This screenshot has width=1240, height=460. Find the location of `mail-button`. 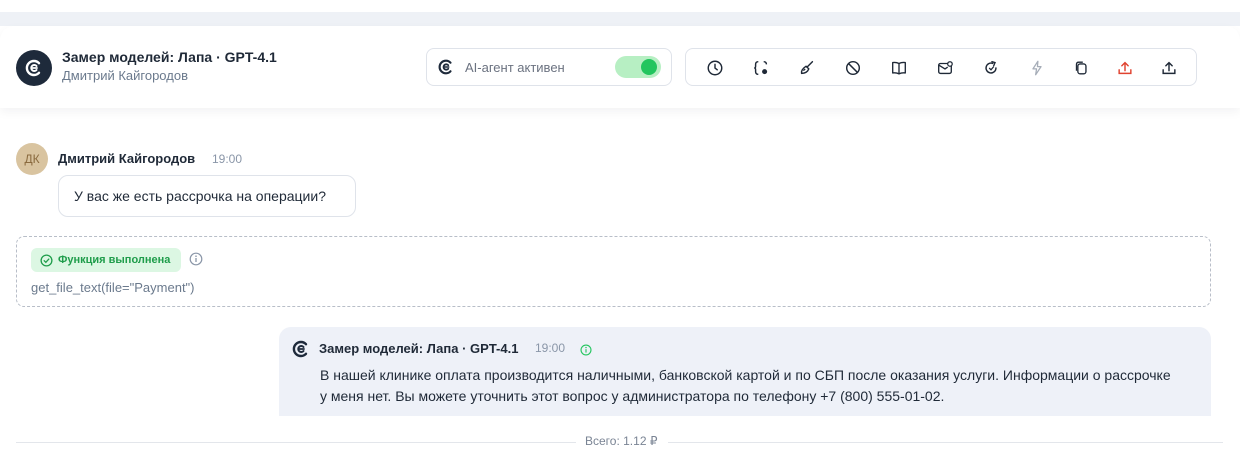

mail-button is located at coordinates (945, 68).